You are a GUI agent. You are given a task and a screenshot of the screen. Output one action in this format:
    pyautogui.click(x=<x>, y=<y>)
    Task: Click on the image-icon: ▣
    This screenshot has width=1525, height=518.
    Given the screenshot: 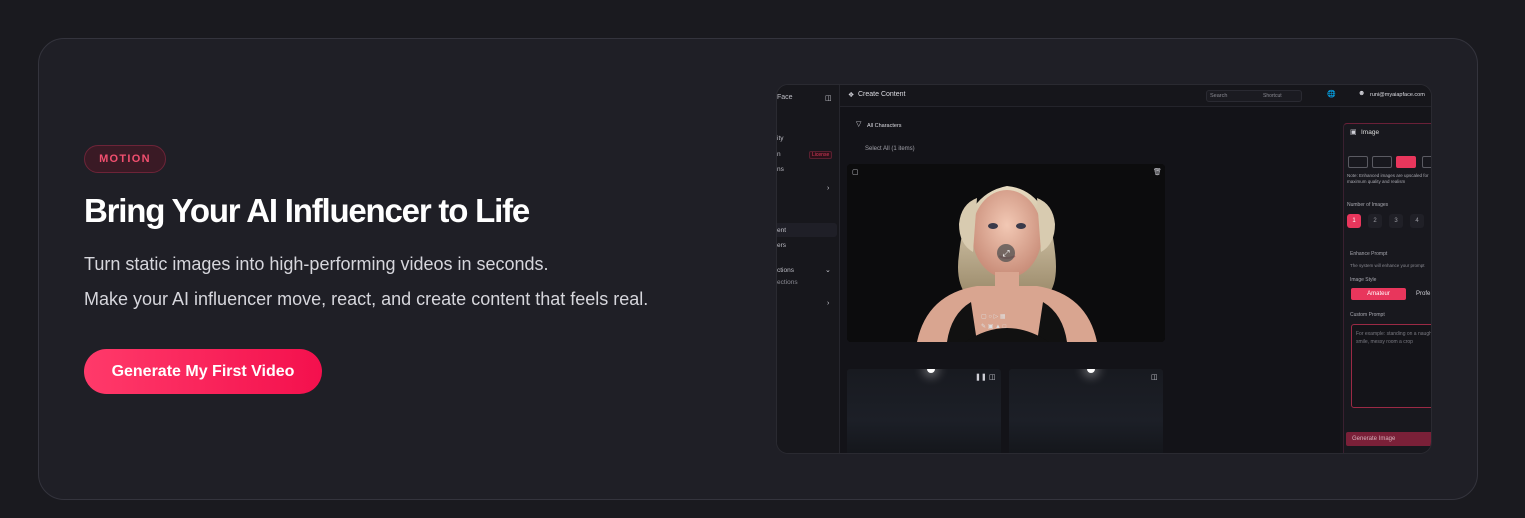 What is the action you would take?
    pyautogui.click(x=1353, y=132)
    